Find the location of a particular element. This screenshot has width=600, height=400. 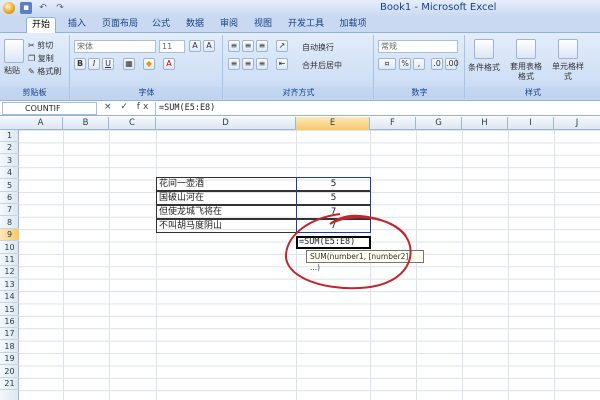

font-group-label: 字体 is located at coordinates (146, 93).